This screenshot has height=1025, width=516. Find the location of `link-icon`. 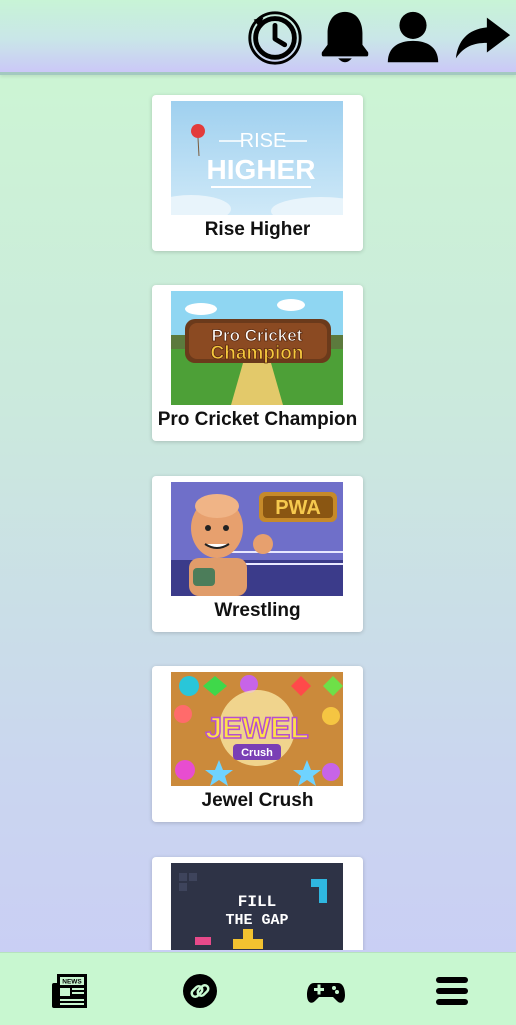

link-icon is located at coordinates (200, 991).